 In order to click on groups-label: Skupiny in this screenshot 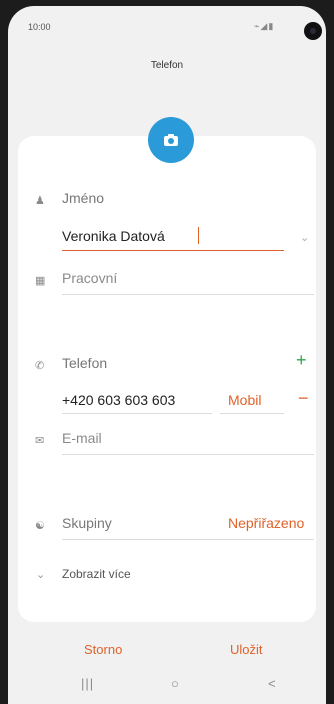, I will do `click(87, 523)`.